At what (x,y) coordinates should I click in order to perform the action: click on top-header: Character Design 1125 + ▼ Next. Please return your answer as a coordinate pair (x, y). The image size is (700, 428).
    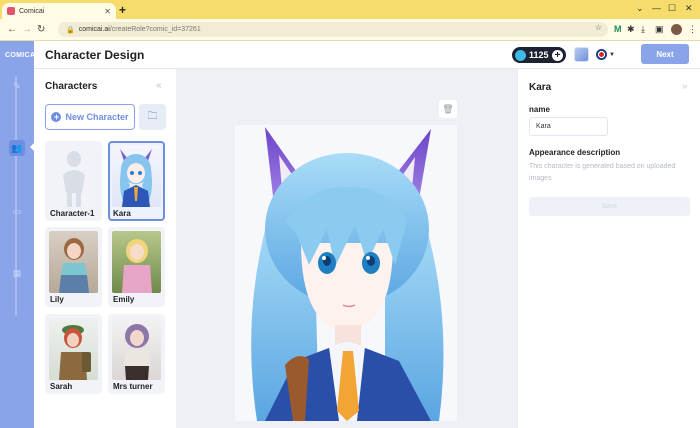
    Looking at the image, I should click on (367, 55).